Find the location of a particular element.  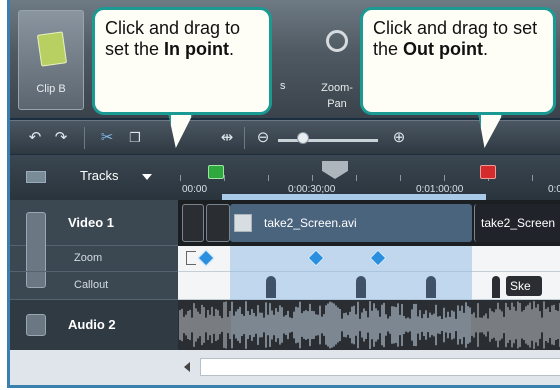

playhead is located at coordinates (335, 170).